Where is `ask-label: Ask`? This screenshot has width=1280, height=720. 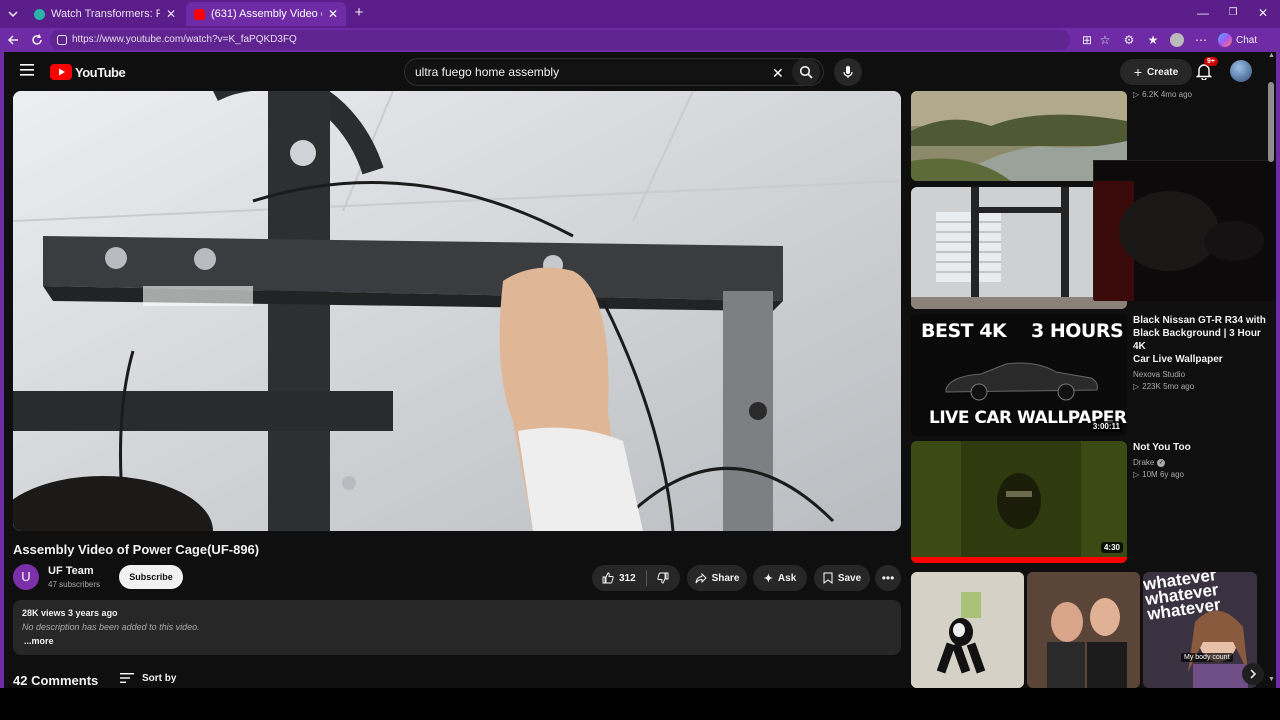
ask-label: Ask is located at coordinates (787, 578).